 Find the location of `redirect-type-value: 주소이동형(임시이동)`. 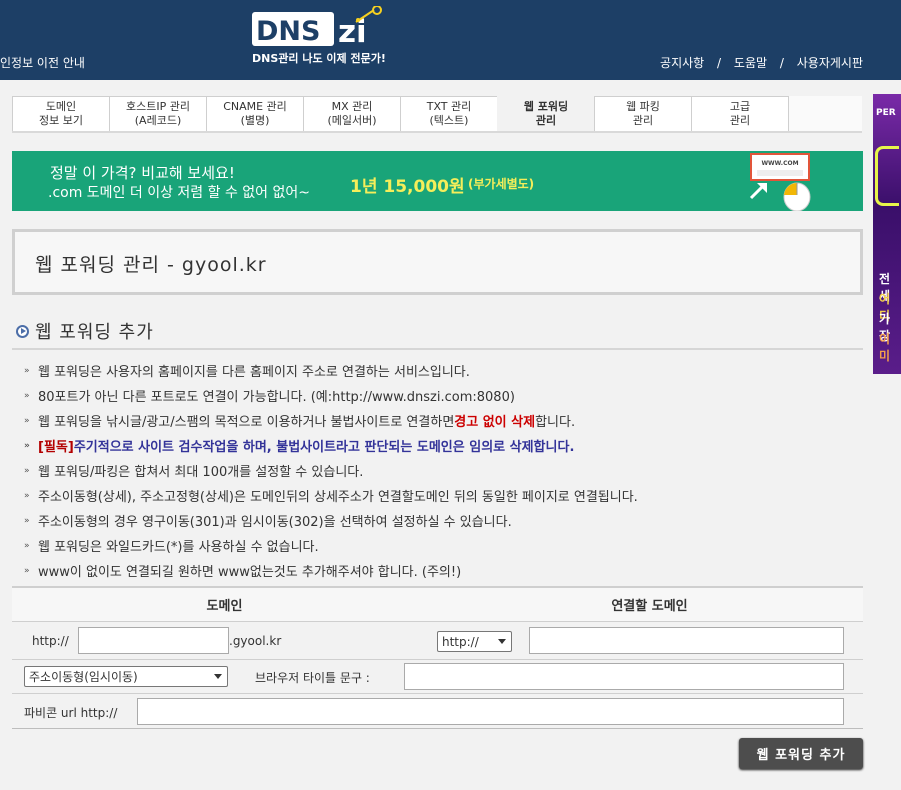

redirect-type-value: 주소이동형(임시이동) is located at coordinates (83, 677).